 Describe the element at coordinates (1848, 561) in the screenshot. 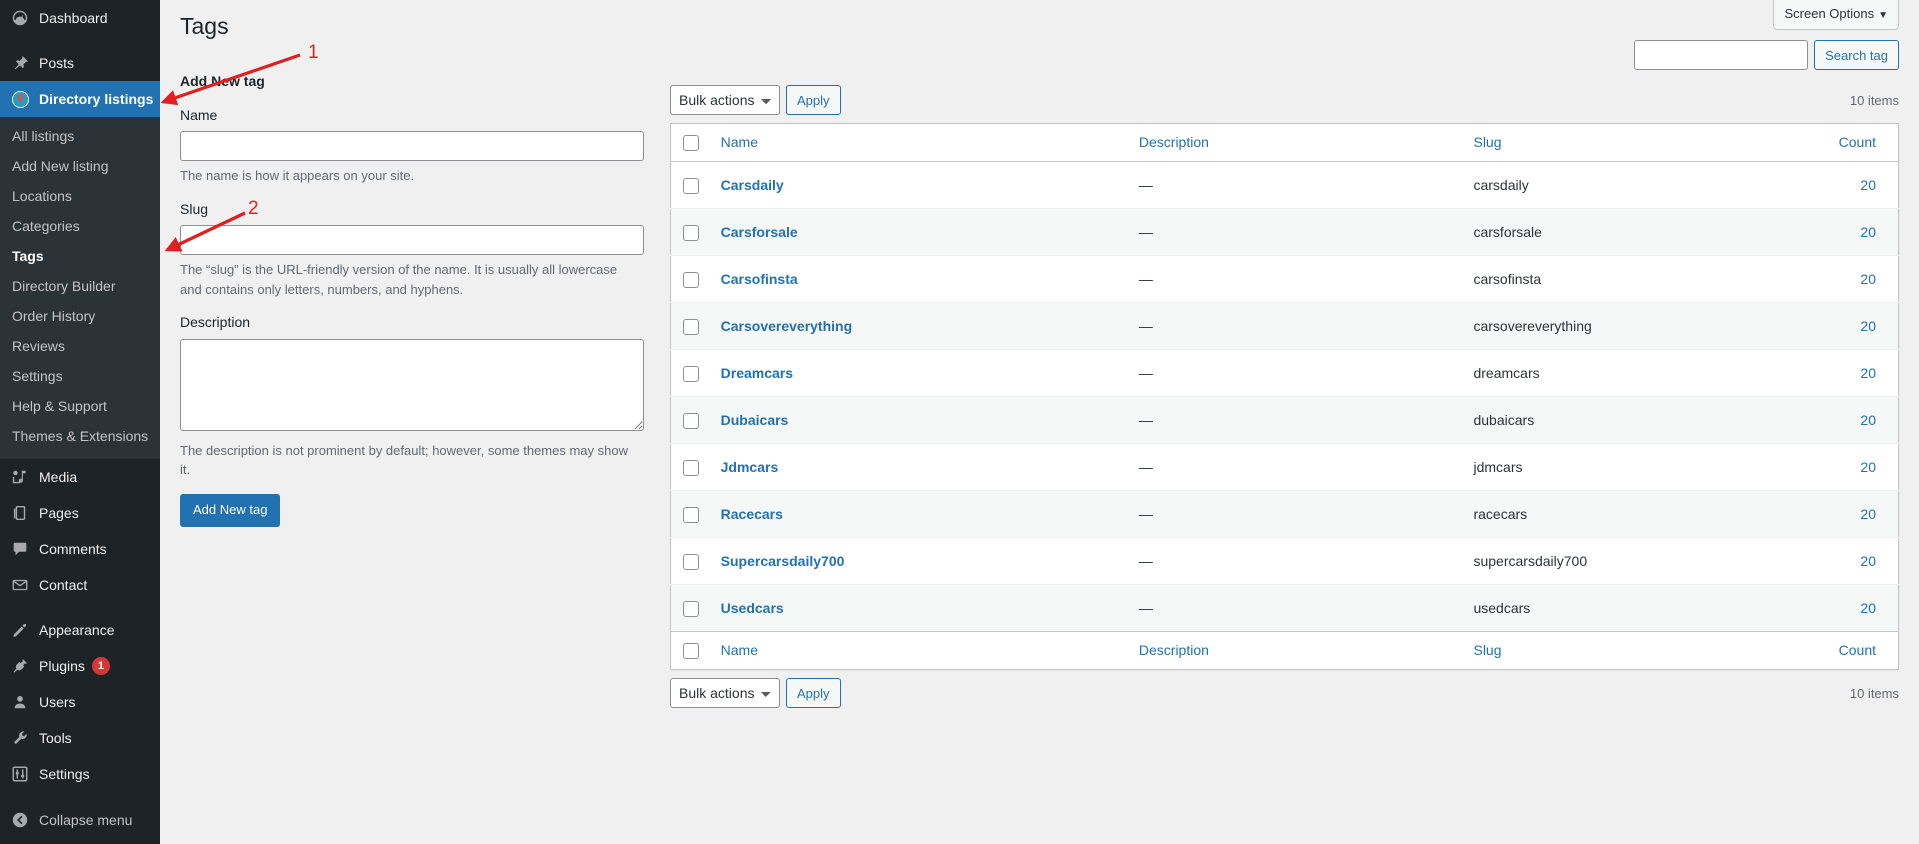

I see `row-count-cell: 20` at that location.